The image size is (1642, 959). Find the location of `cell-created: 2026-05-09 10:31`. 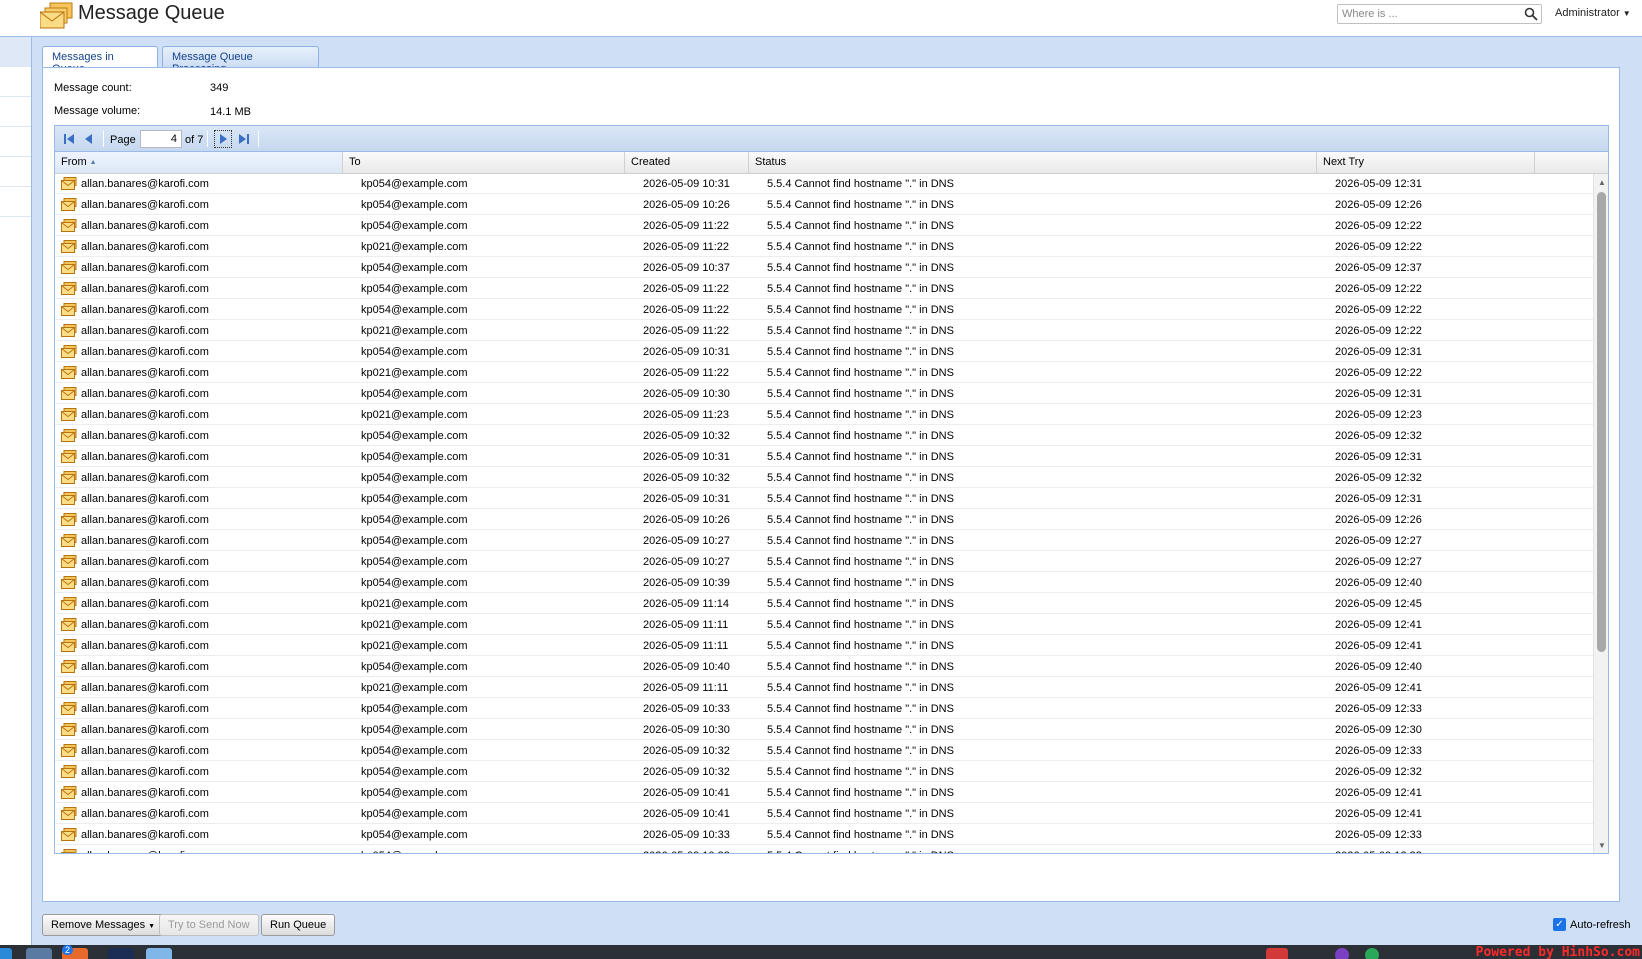

cell-created: 2026-05-09 10:31 is located at coordinates (686, 352).